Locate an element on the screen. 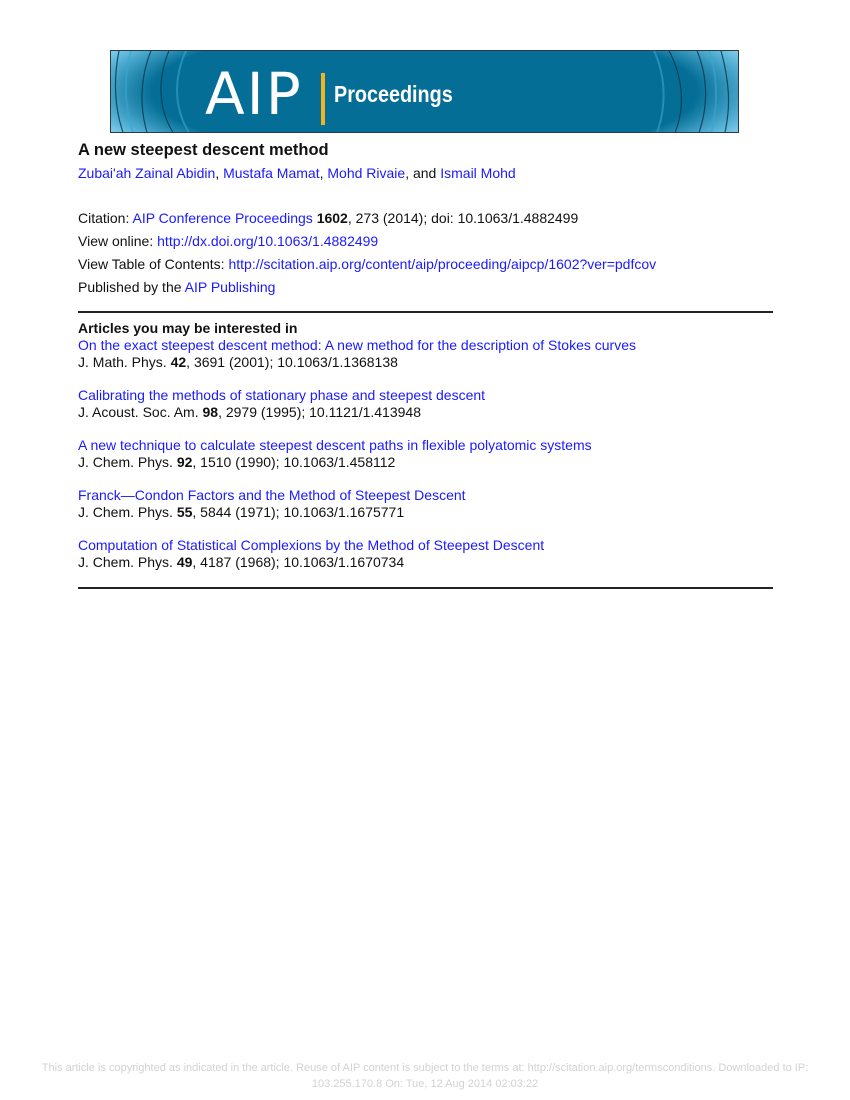 The width and height of the screenshot is (850, 1100). doi-link: http://dx.doi.org/10.1063/1.4882499 is located at coordinates (267, 241).